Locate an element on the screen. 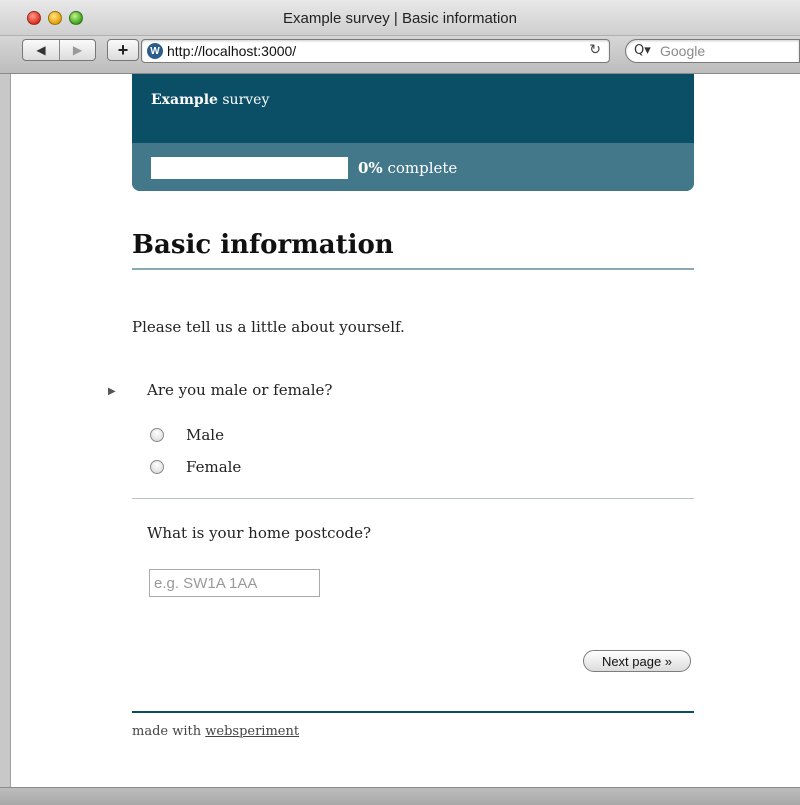 The height and width of the screenshot is (805, 800). question-divider is located at coordinates (413, 498).